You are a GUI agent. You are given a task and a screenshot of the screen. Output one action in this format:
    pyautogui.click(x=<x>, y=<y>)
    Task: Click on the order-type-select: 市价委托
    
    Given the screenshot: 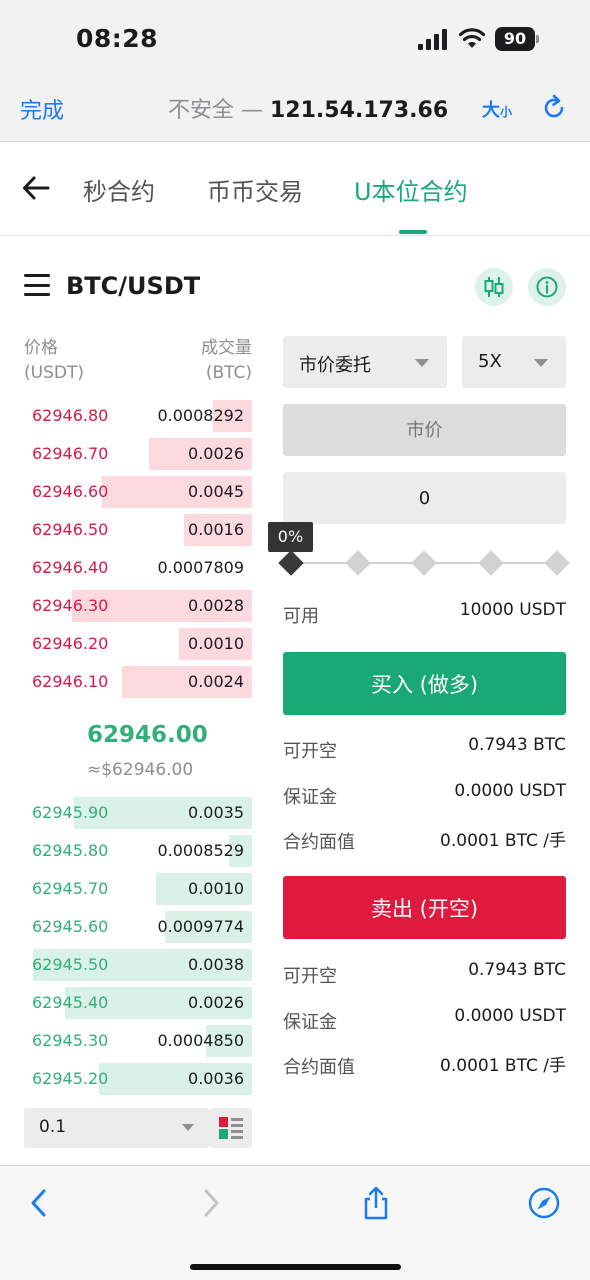 What is the action you would take?
    pyautogui.click(x=365, y=362)
    